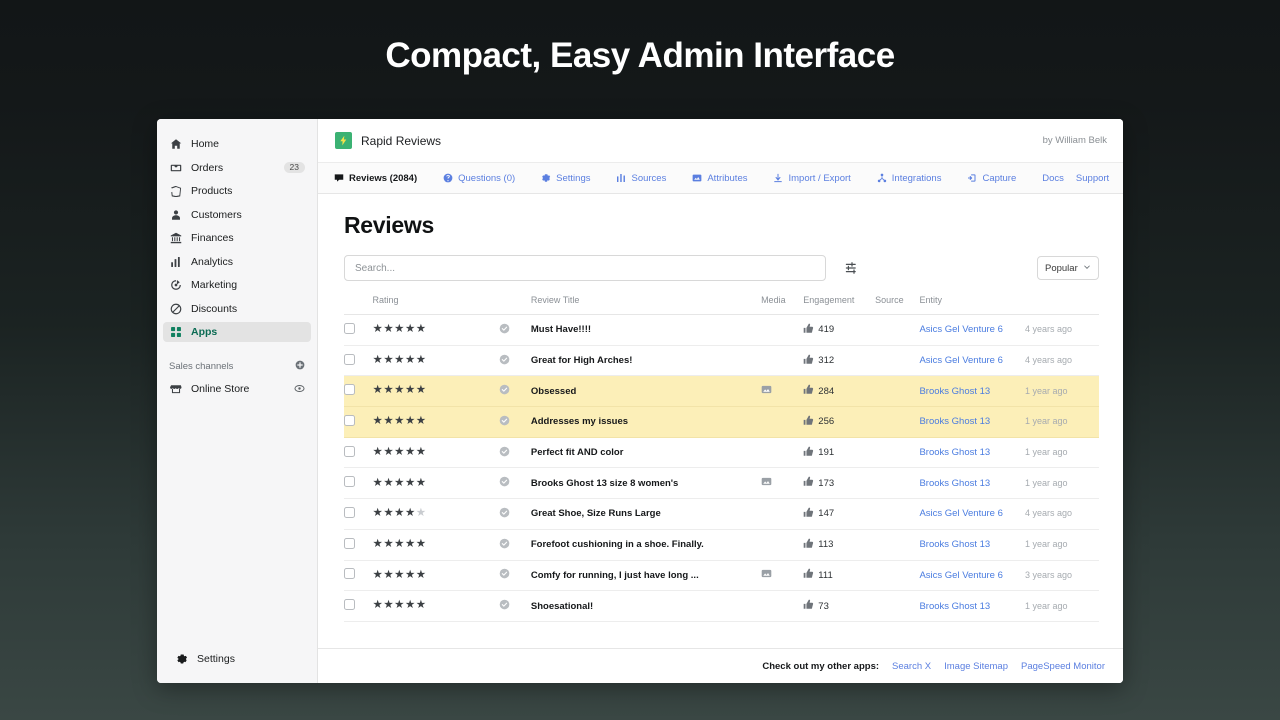 This screenshot has height=720, width=1280. Describe the element at coordinates (237, 262) in the screenshot. I see `sidebar-item-analytics: Analytics` at that location.